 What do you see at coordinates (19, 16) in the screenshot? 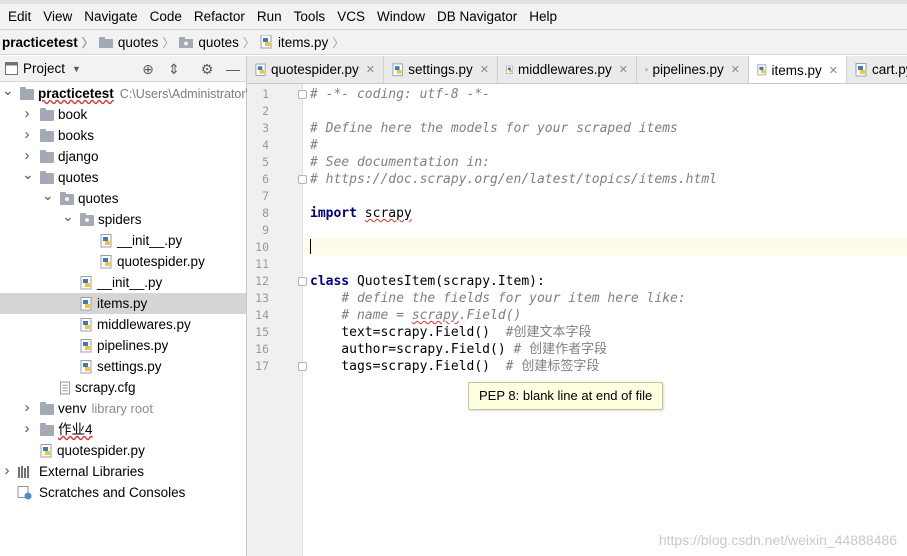
I see `menu-edit: Edit` at bounding box center [19, 16].